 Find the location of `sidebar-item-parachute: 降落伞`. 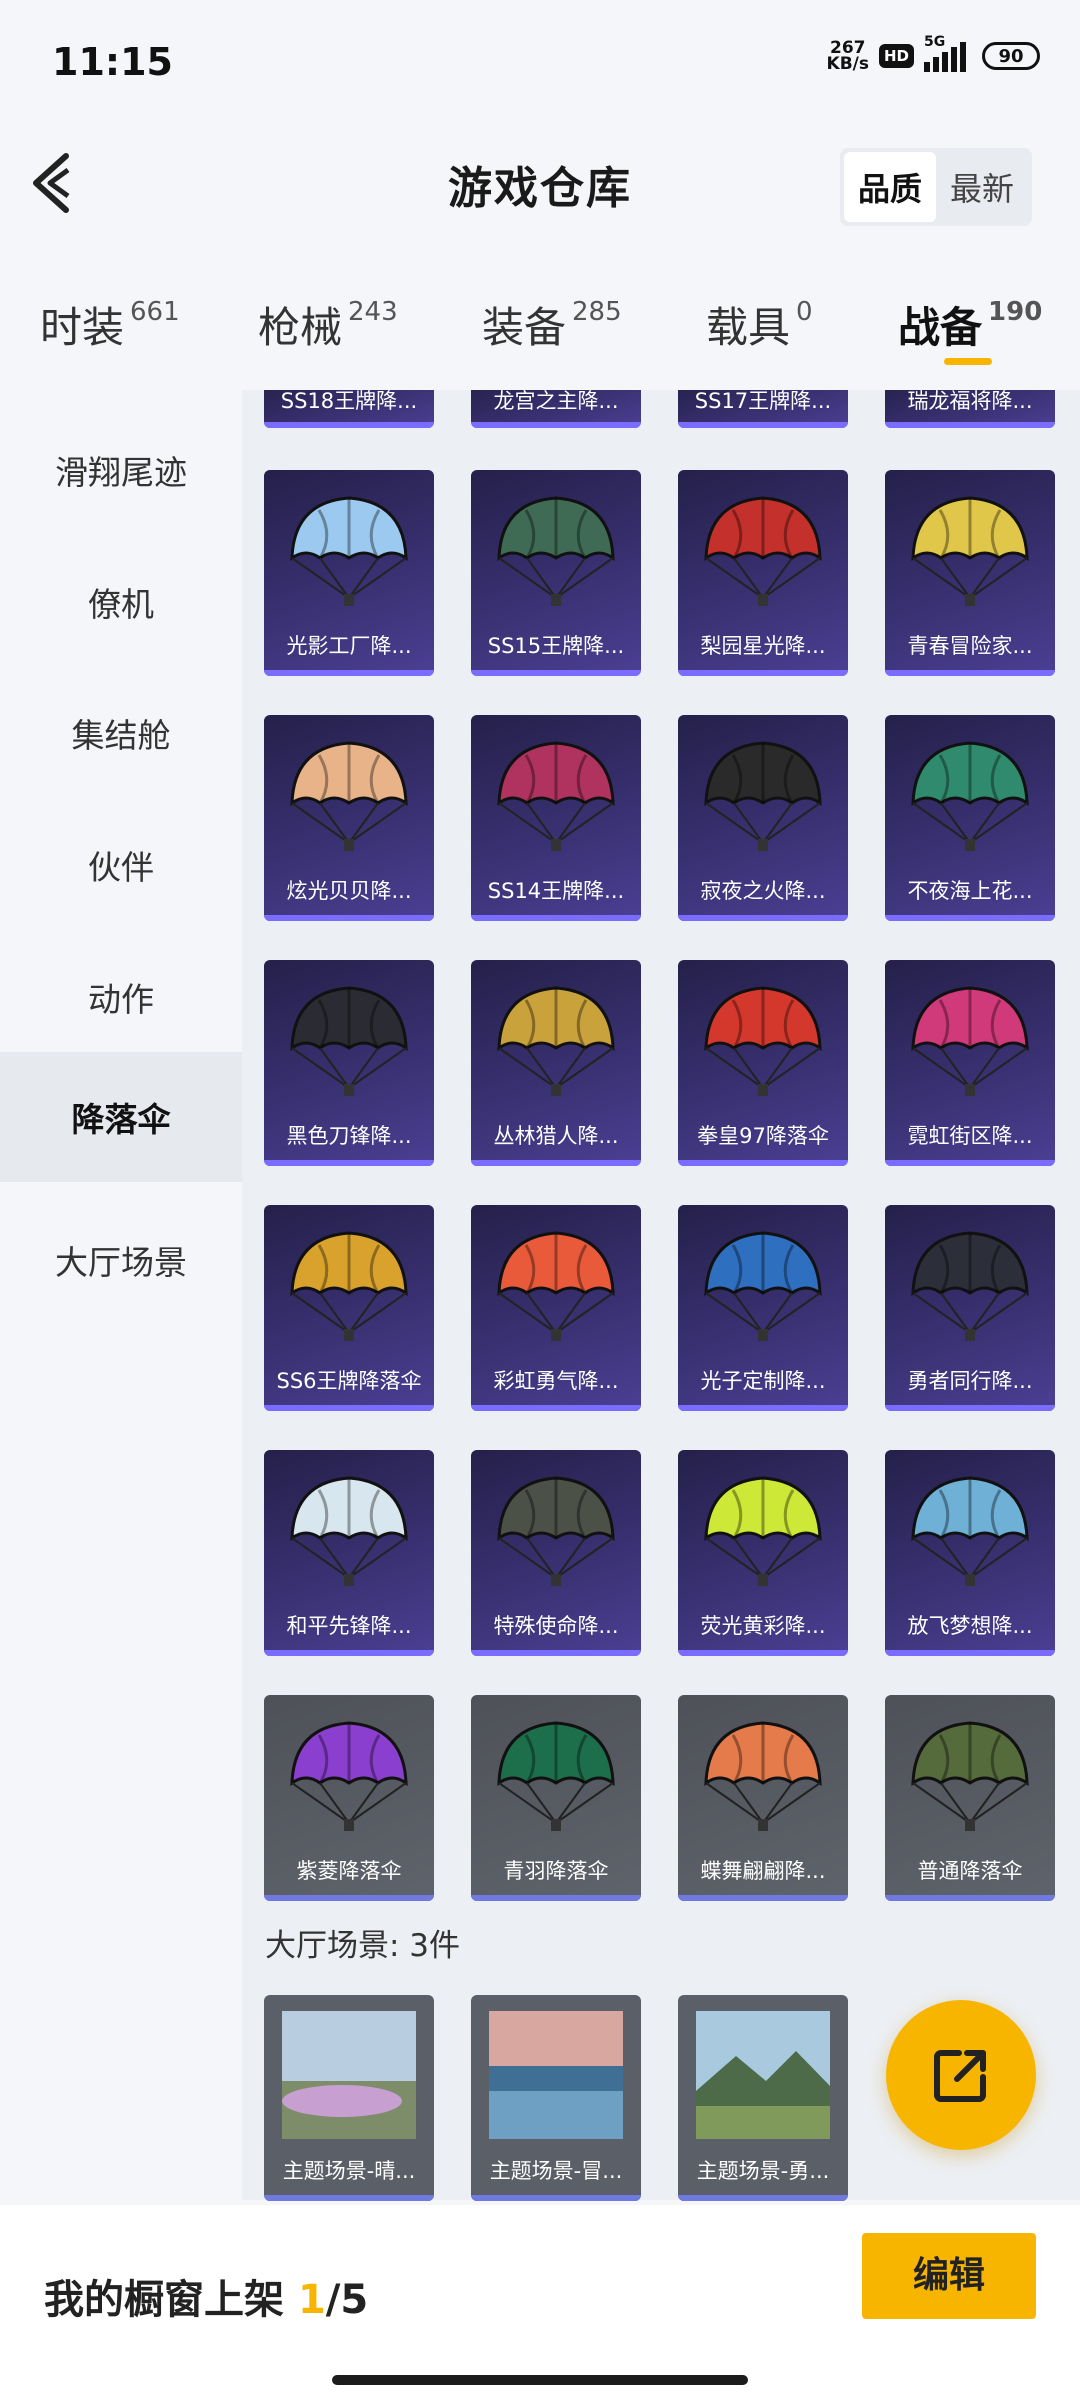

sidebar-item-parachute: 降落伞 is located at coordinates (121, 1117).